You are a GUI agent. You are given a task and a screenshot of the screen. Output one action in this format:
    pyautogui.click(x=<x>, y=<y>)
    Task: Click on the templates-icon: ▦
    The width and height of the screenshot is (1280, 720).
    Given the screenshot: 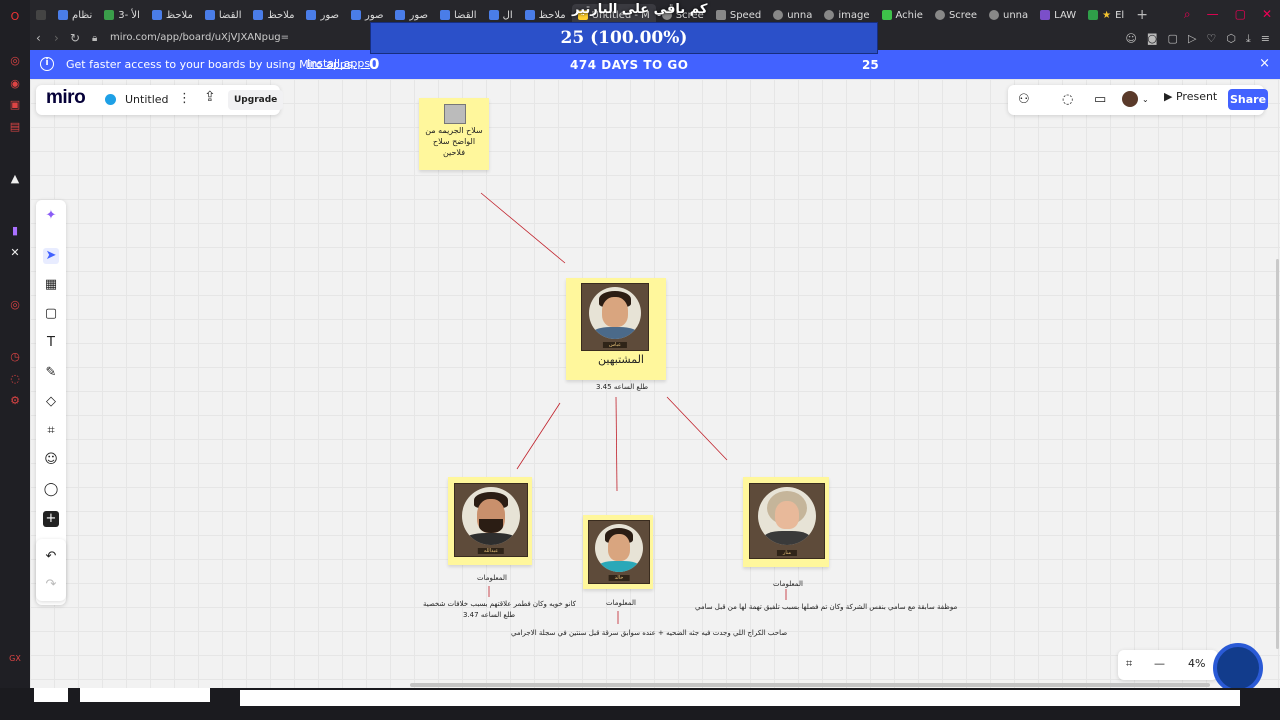 What is the action you would take?
    pyautogui.click(x=51, y=285)
    